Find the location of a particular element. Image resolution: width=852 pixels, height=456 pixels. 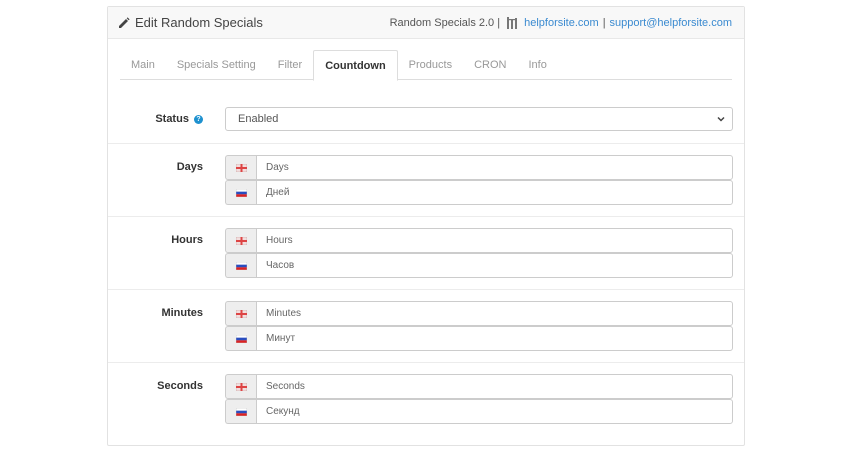

hours-ru-group: Часов is located at coordinates (479, 265).